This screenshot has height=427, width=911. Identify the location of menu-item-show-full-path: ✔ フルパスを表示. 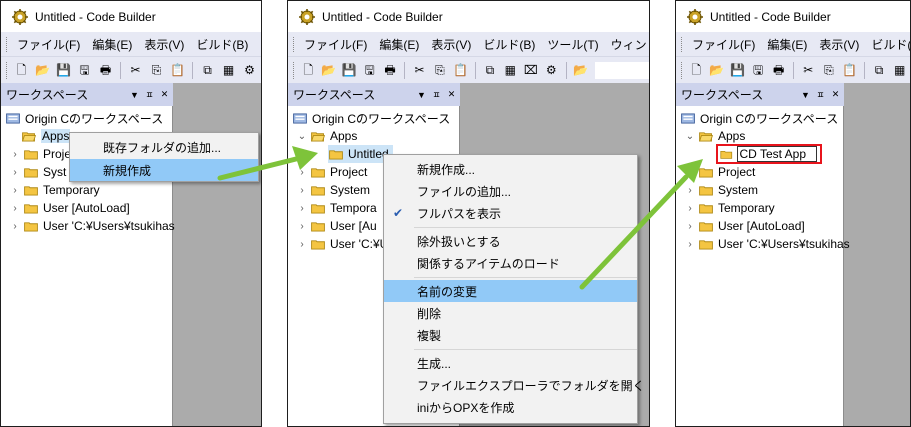
(510, 213).